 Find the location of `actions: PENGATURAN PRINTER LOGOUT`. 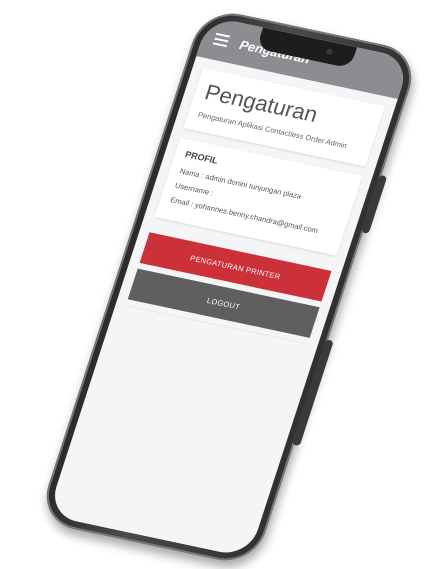

actions: PENGATURAN PRINTER LOGOUT is located at coordinates (228, 288).